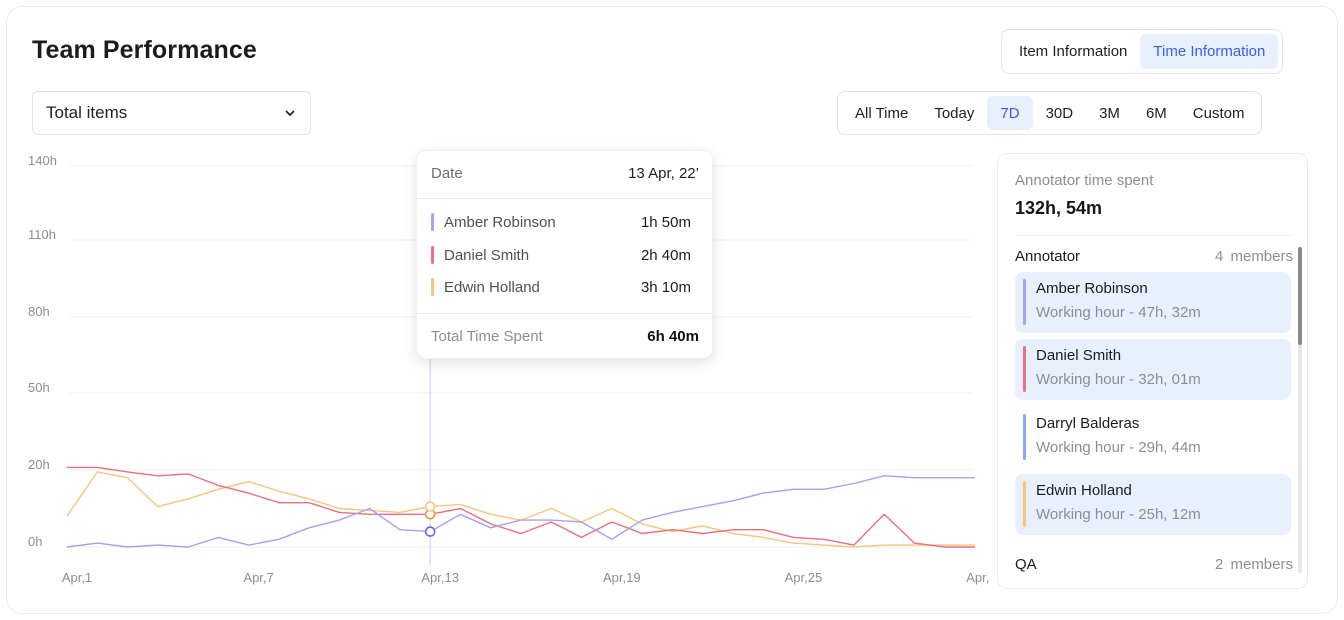 The image size is (1344, 620). Describe the element at coordinates (1153, 504) in the screenshot. I see `member-item: Edwin Holland Working hour - 25h, 12m` at that location.